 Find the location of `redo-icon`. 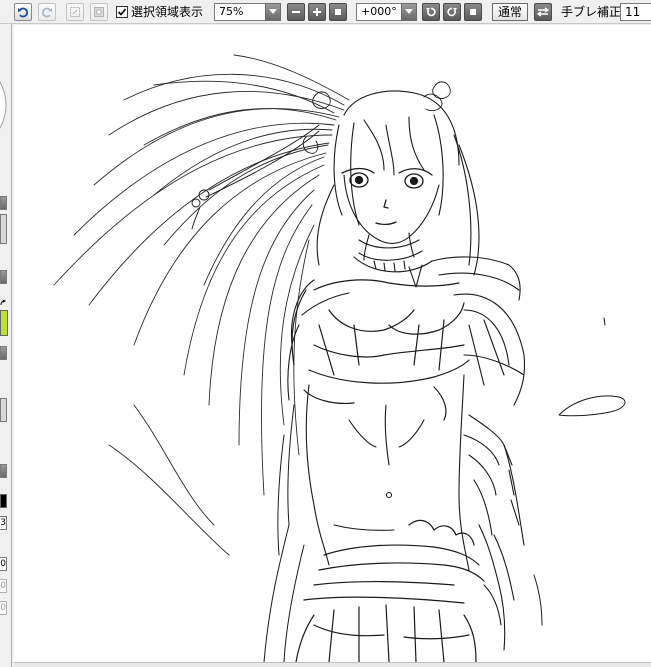

redo-icon is located at coordinates (47, 12).